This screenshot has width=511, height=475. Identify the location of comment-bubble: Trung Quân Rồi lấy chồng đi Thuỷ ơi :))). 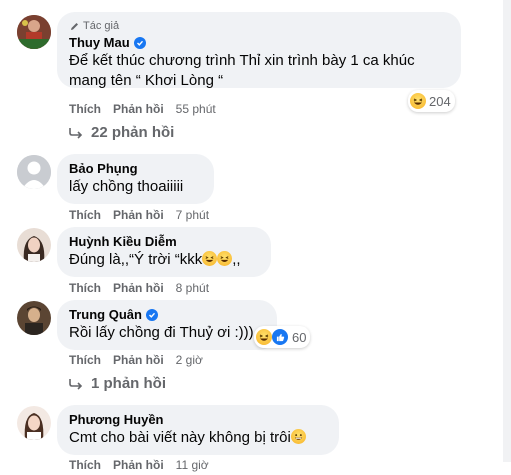
(167, 325).